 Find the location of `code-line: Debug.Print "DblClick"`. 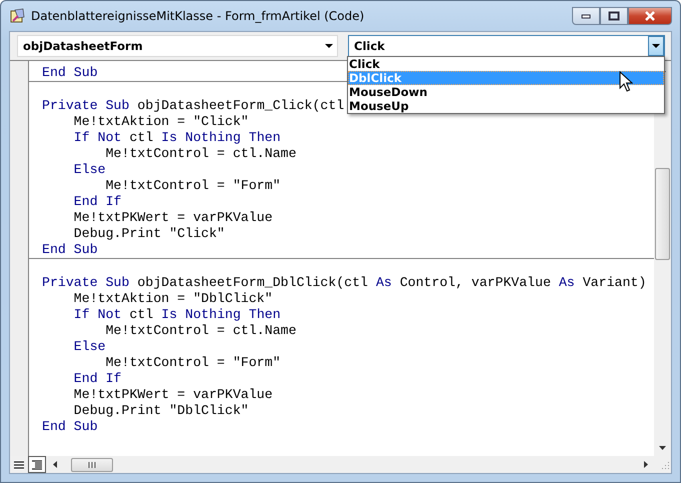

code-line: Debug.Print "DblClick" is located at coordinates (160, 411).